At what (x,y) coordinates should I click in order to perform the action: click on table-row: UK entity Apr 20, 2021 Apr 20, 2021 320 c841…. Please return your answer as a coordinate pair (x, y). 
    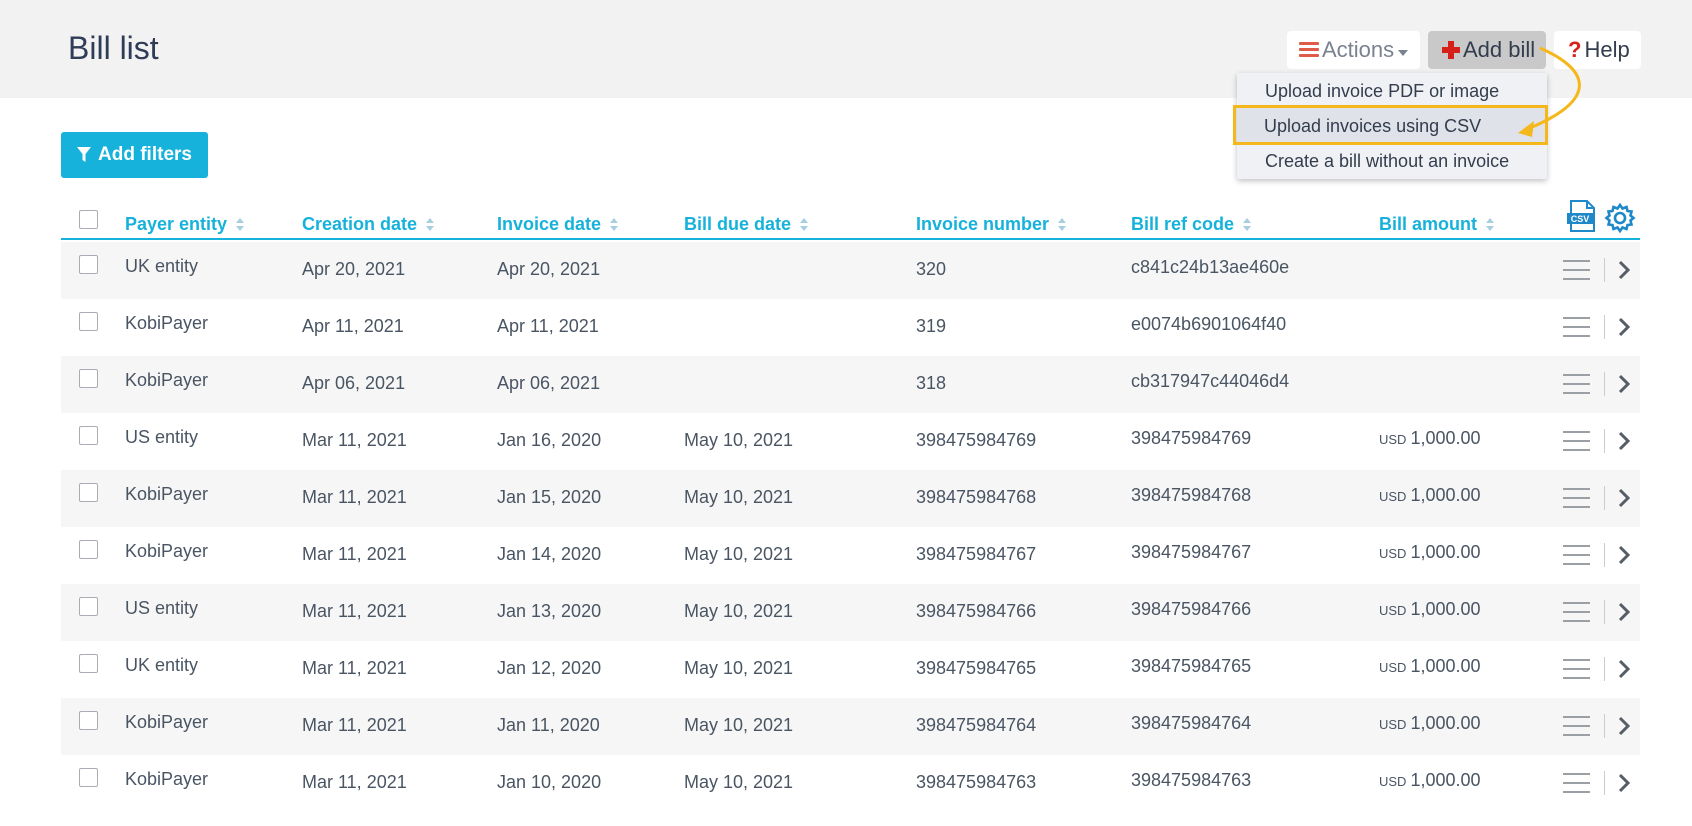
    Looking at the image, I should click on (850, 270).